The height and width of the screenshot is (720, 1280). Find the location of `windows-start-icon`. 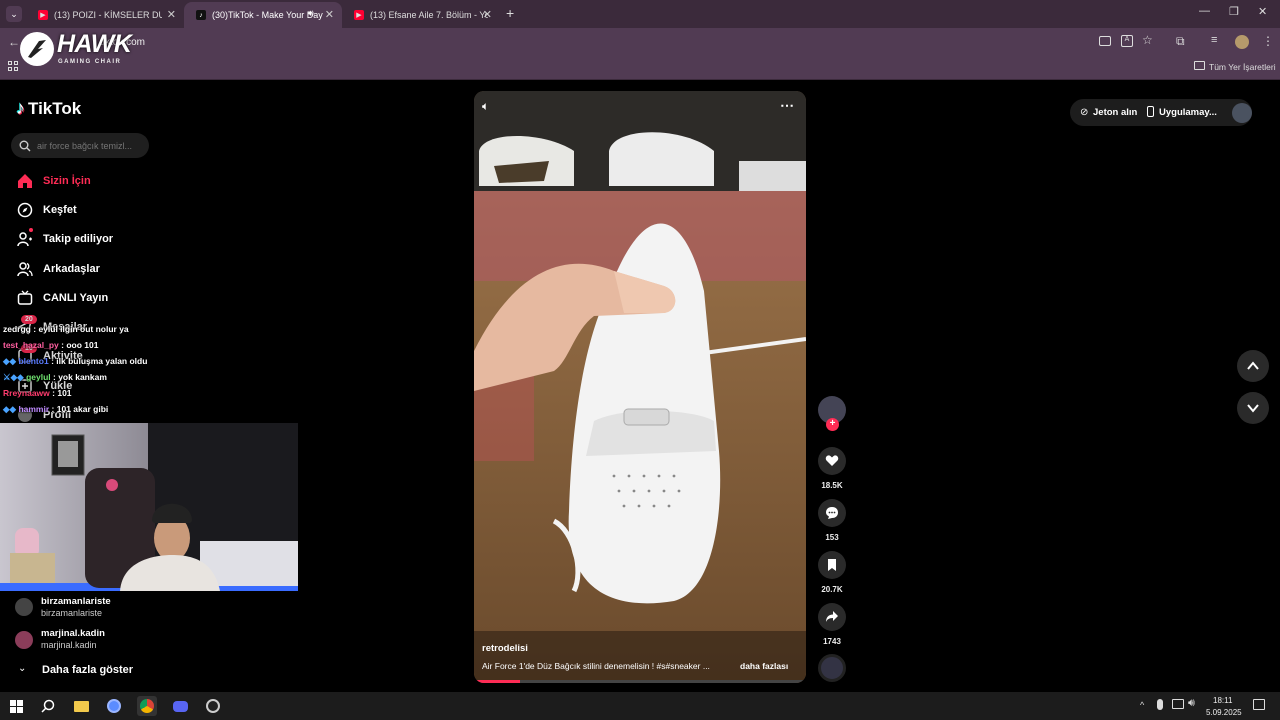

windows-start-icon is located at coordinates (16, 706).